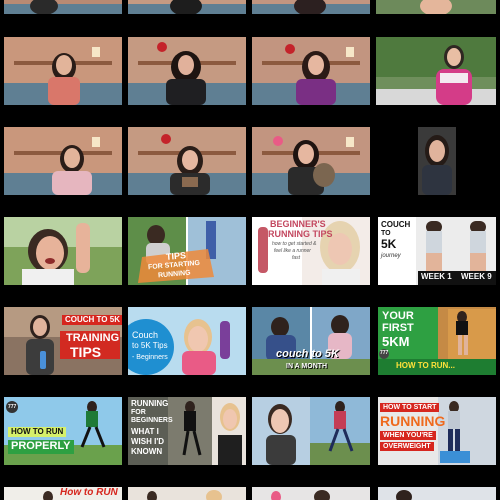  I want to click on video-thumbnail-r0c1, so click(187, 7).